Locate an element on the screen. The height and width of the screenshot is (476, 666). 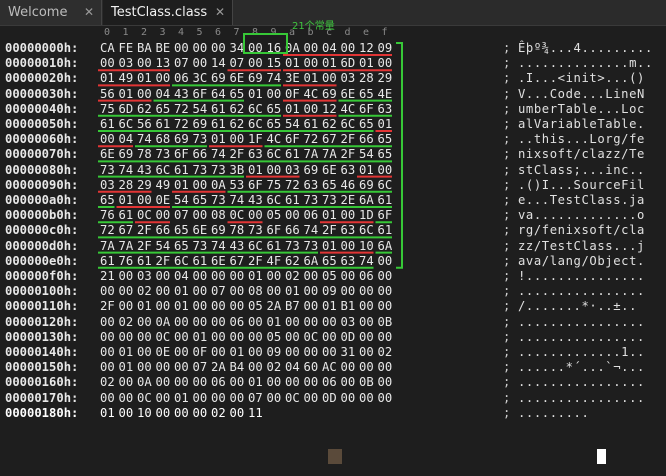
hex-byte: 0B is located at coordinates (387, 322).